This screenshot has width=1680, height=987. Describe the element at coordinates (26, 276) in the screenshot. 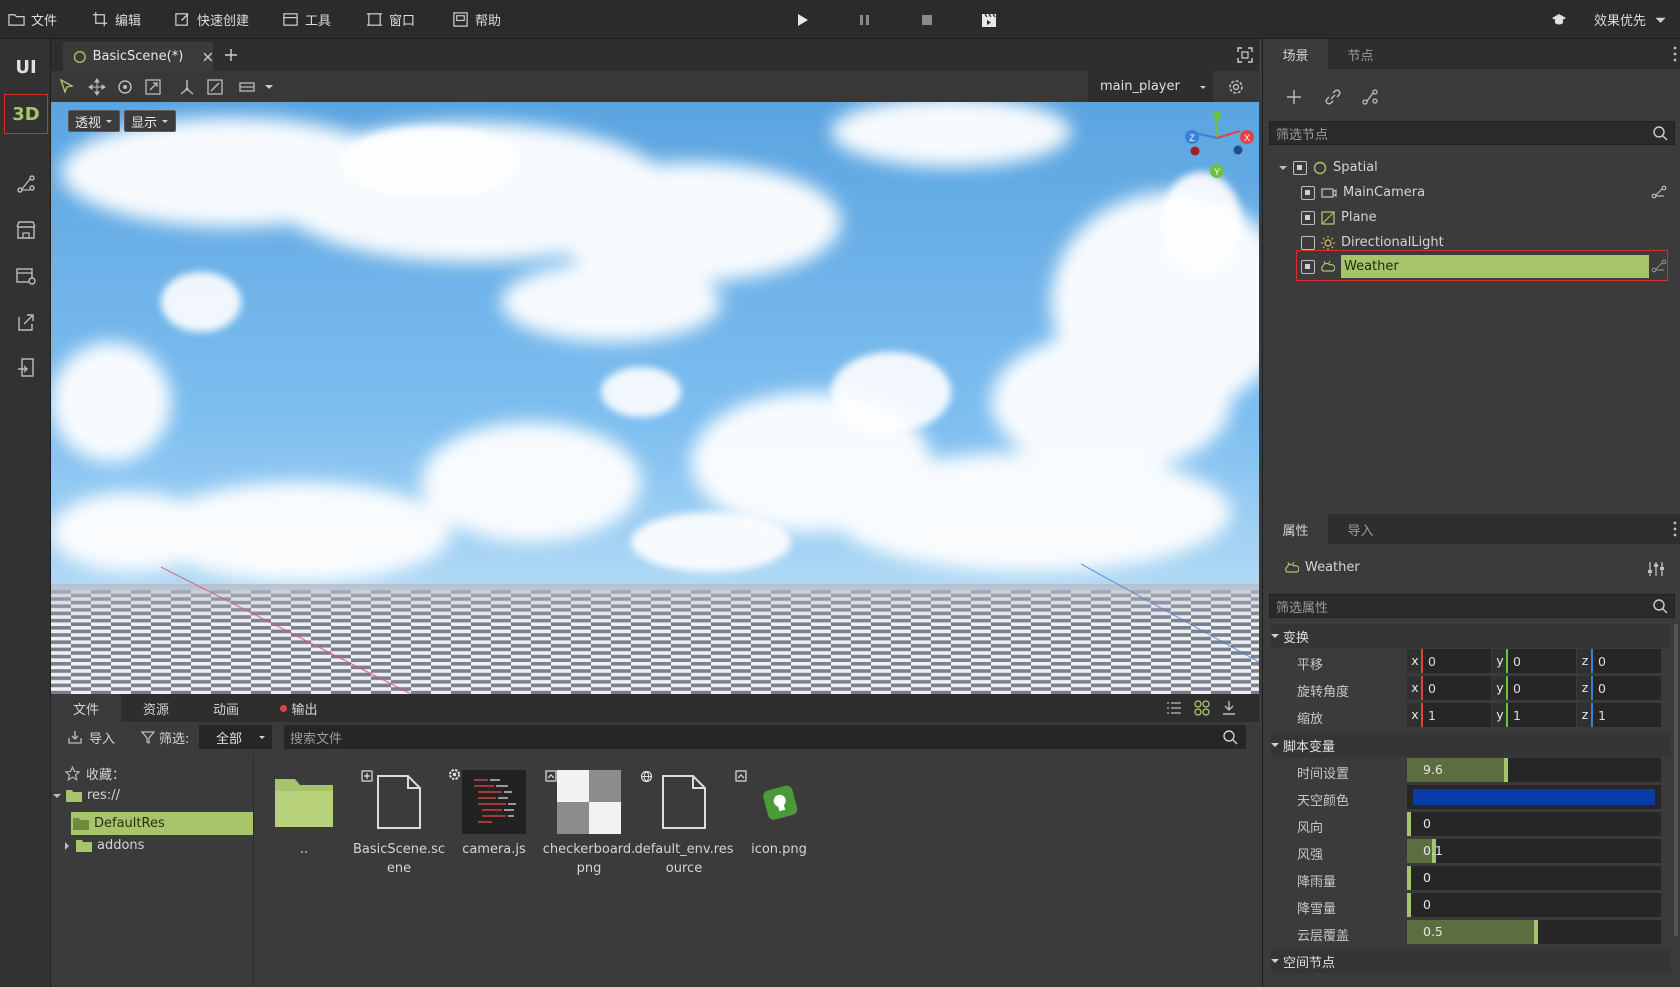

I see `project-settings-button` at that location.